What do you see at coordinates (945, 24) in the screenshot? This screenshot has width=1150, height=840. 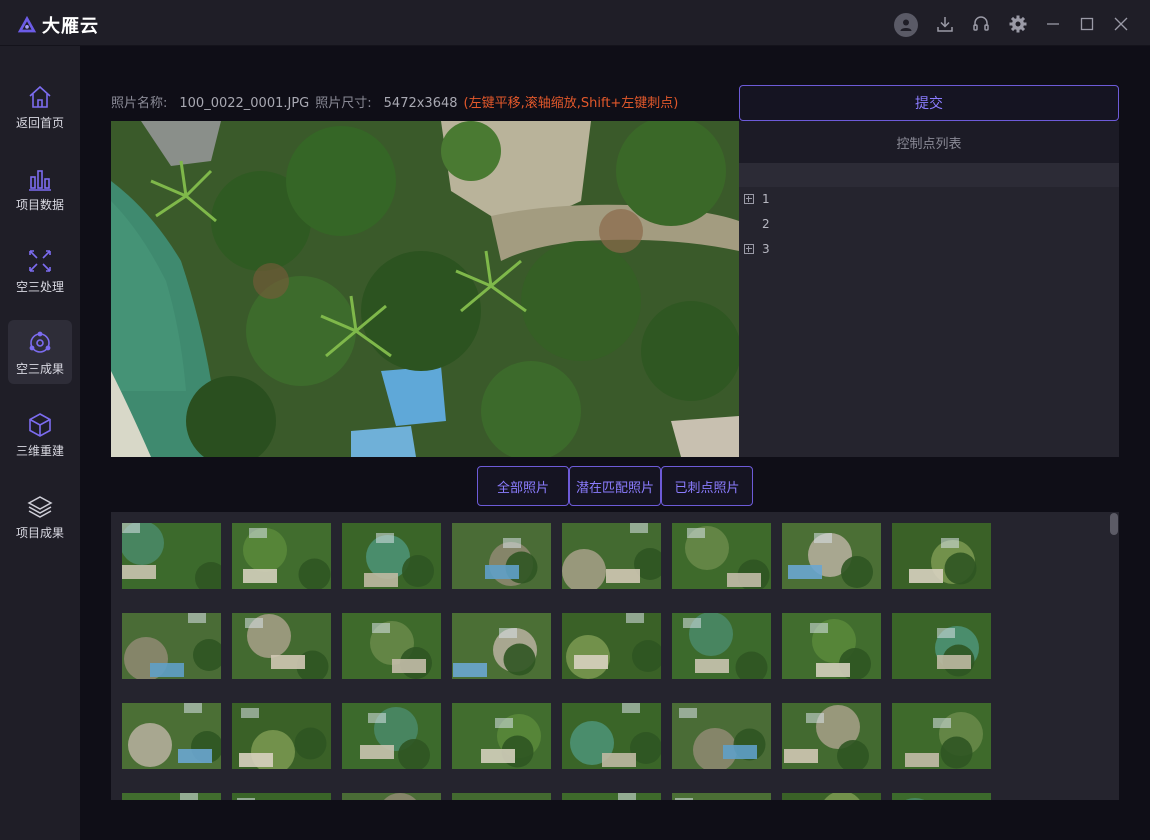 I see `download-icon` at bounding box center [945, 24].